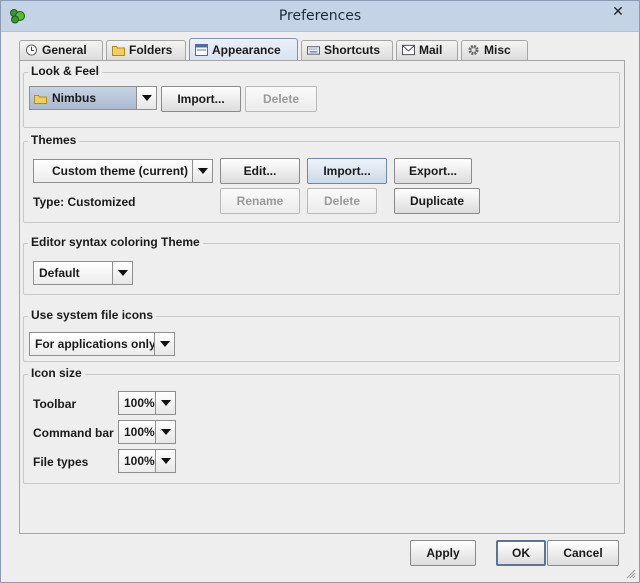 This screenshot has height=583, width=640. I want to click on theme-type-label: Type: Customized, so click(84, 202).